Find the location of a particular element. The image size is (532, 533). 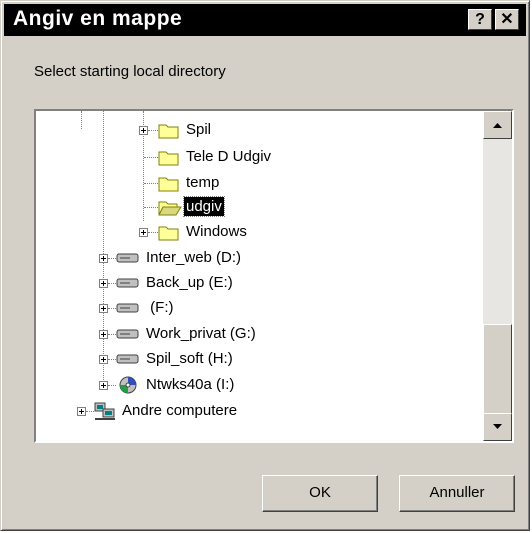

tree-item-temp: temp is located at coordinates (256, 183).